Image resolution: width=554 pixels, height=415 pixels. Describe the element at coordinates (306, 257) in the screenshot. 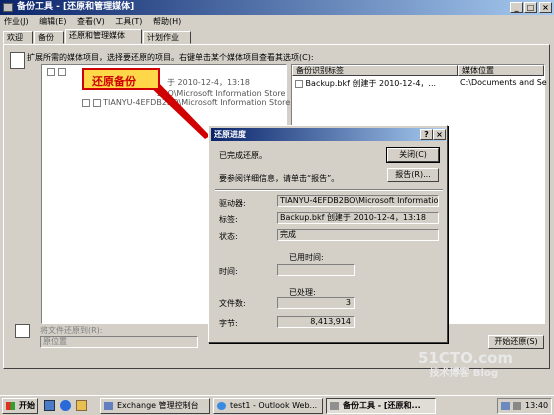

I see `elapsed-label: 已用时间:` at that location.